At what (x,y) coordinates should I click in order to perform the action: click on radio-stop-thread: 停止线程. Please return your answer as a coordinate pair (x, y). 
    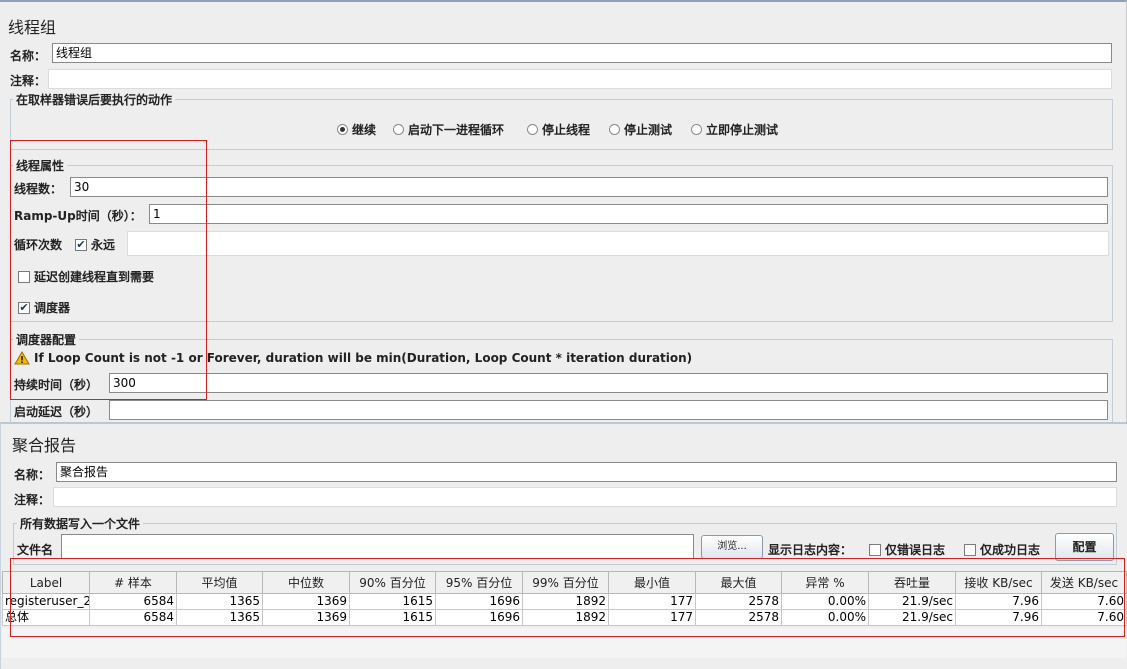
    Looking at the image, I should click on (558, 129).